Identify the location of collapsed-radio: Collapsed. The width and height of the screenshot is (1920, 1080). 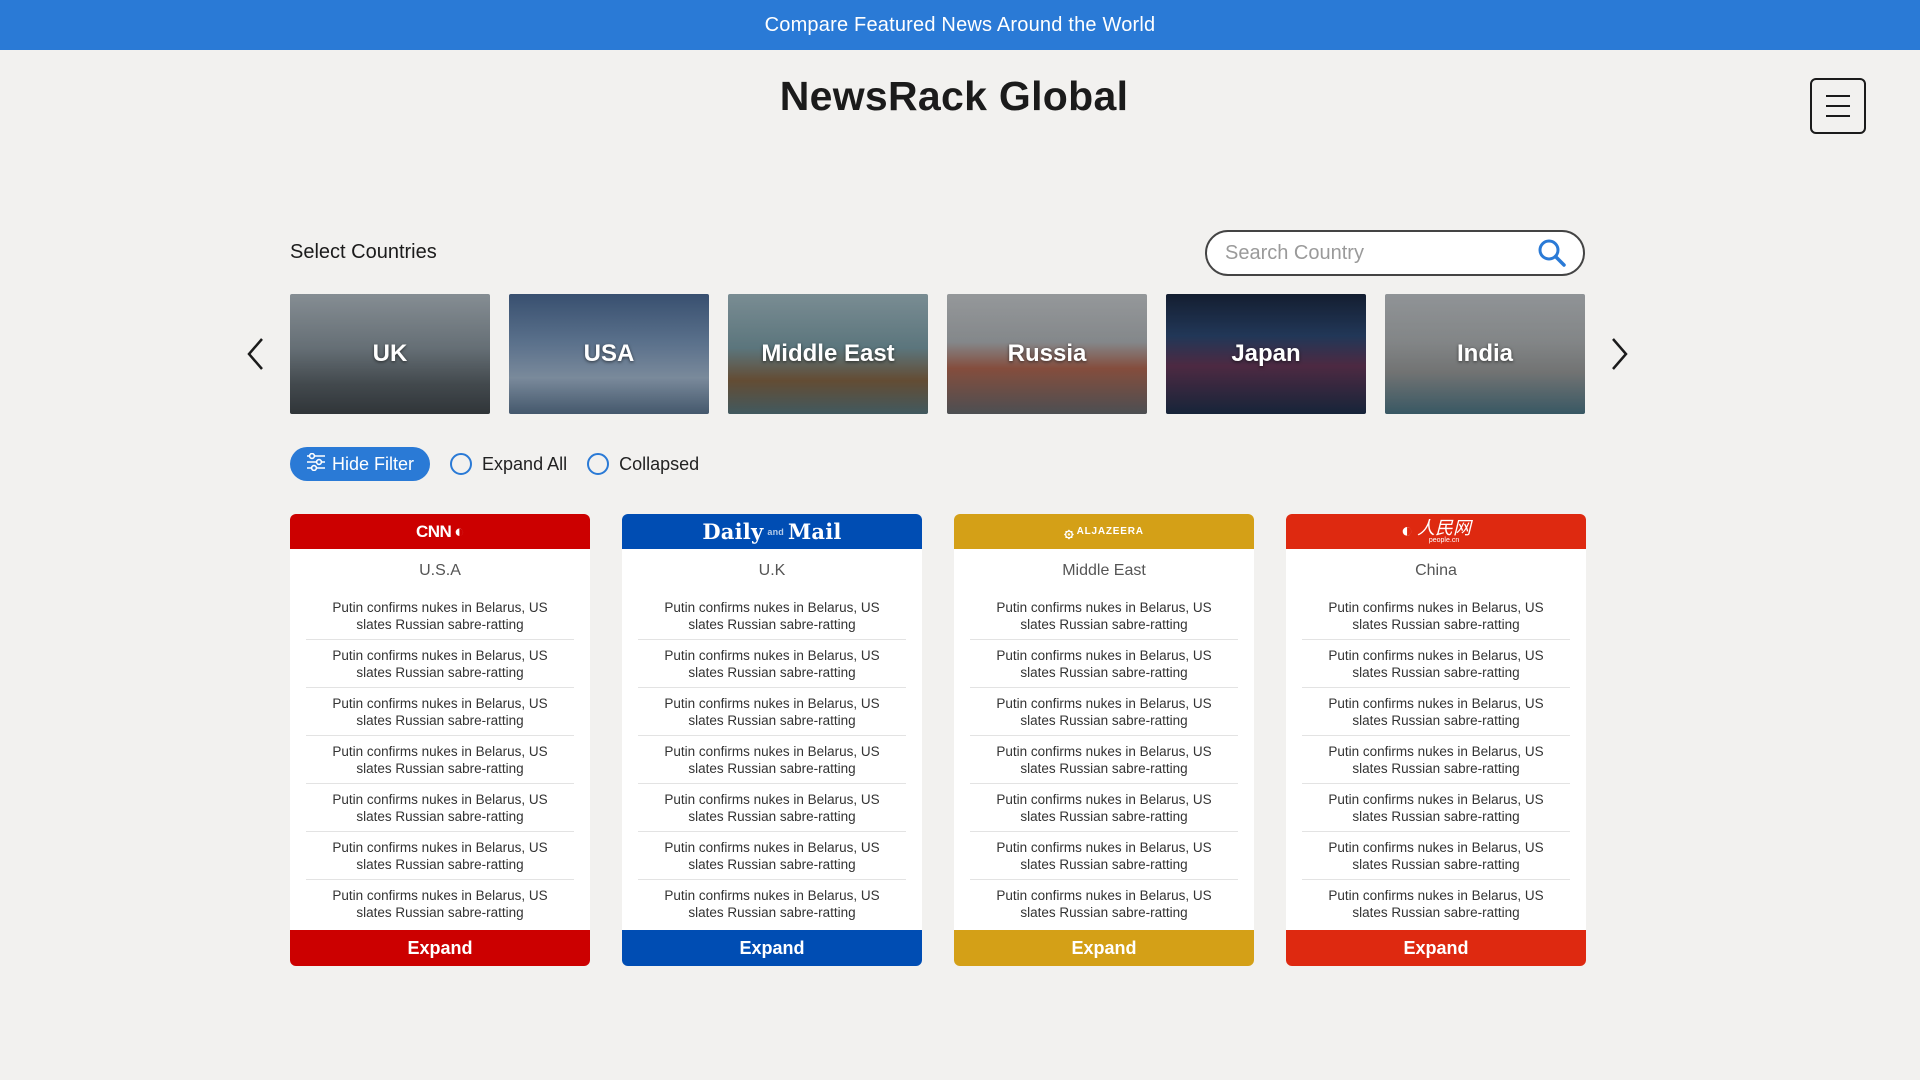
(643, 464).